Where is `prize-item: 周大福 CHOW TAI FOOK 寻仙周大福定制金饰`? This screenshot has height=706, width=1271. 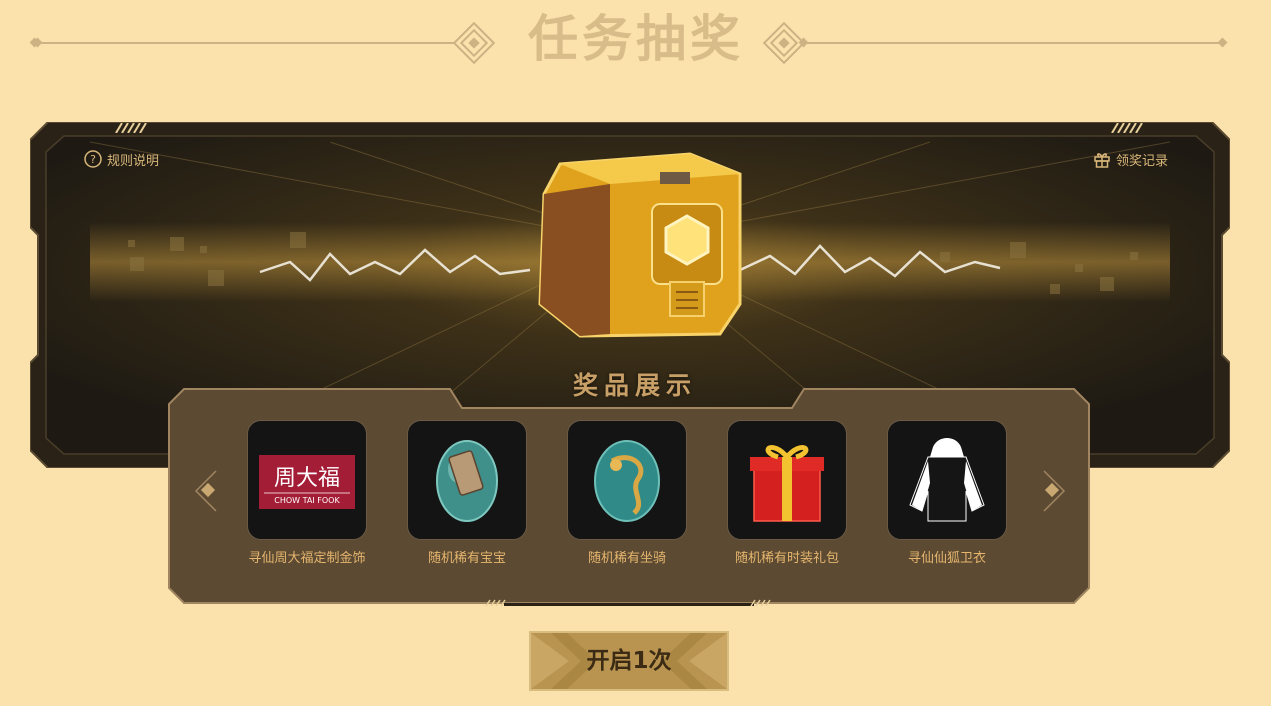 prize-item: 周大福 CHOW TAI FOOK 寻仙周大福定制金饰 is located at coordinates (307, 494).